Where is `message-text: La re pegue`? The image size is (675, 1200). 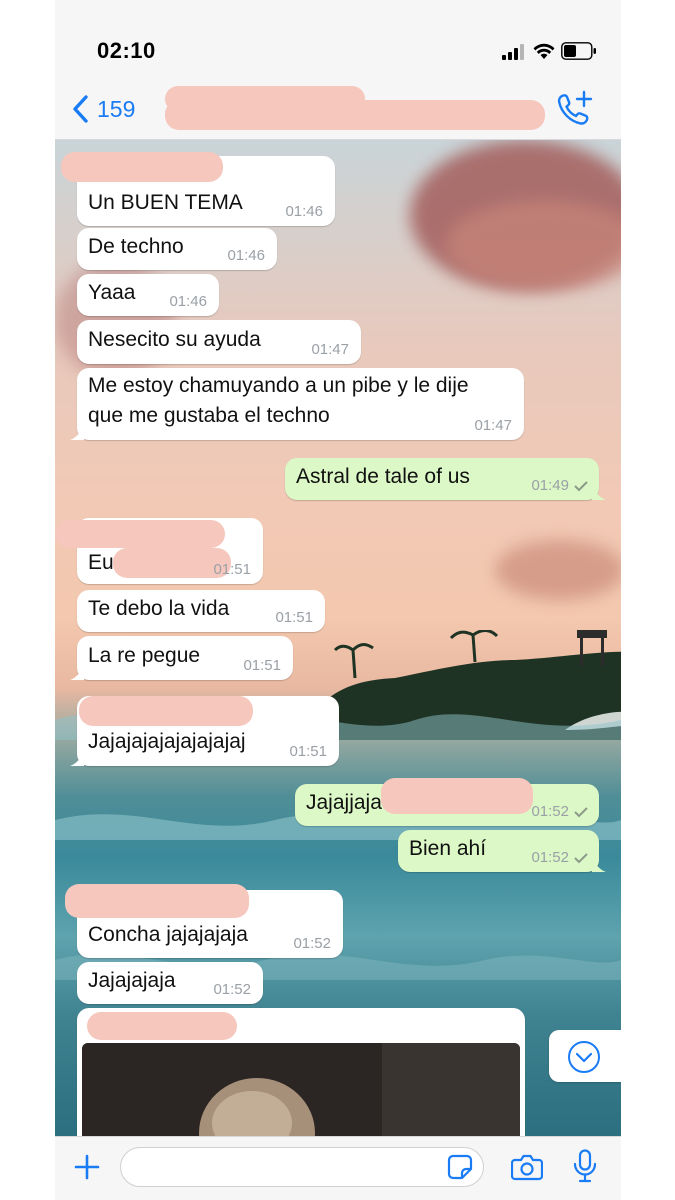
message-text: La re pegue is located at coordinates (144, 655).